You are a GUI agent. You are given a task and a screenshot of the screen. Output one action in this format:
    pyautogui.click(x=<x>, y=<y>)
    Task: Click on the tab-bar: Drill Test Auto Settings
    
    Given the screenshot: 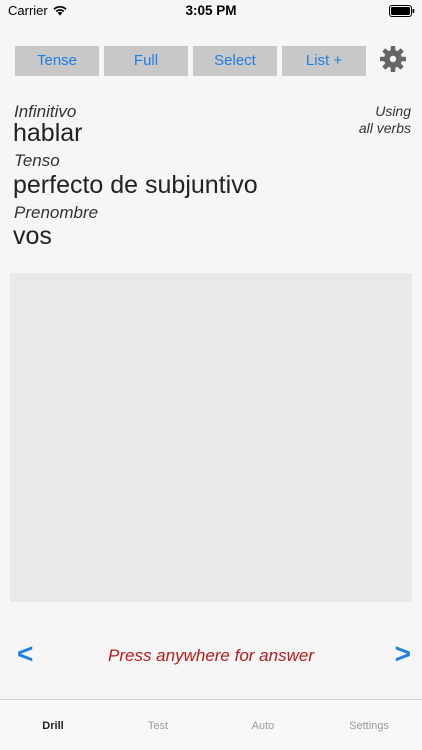 What is the action you would take?
    pyautogui.click(x=211, y=724)
    